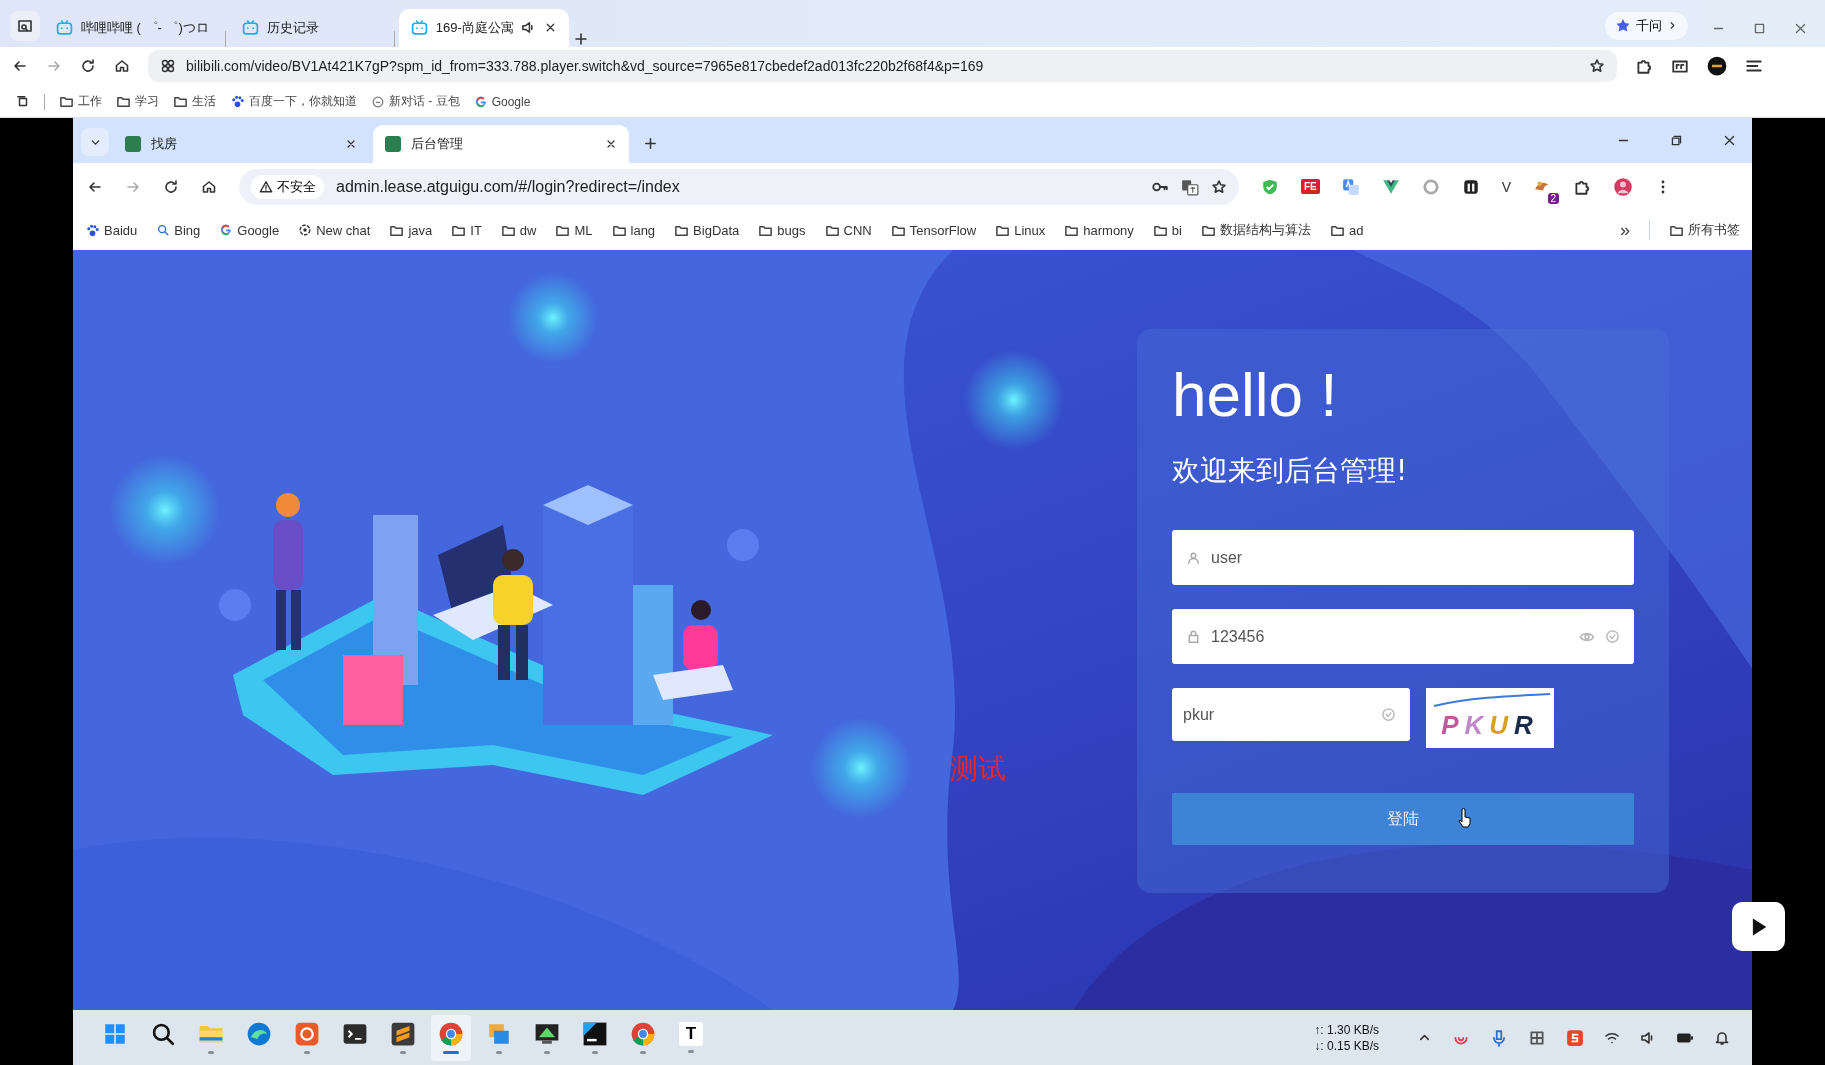 The width and height of the screenshot is (1825, 1065). What do you see at coordinates (1490, 718) in the screenshot?
I see `captcha-image: PKUR` at bounding box center [1490, 718].